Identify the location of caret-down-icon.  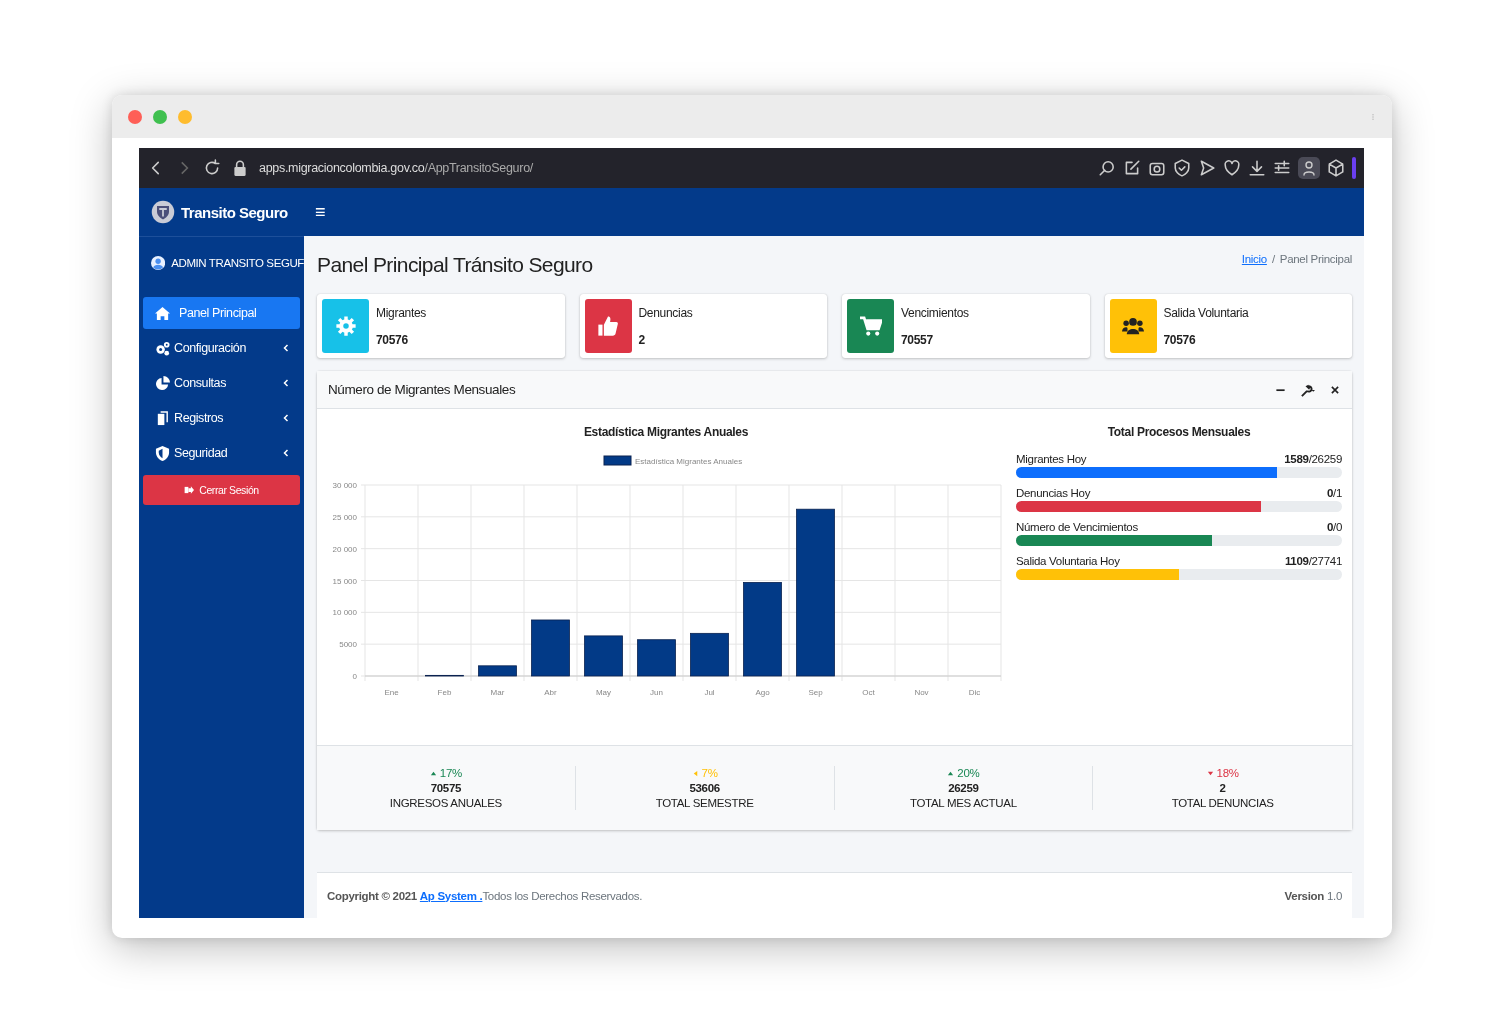
(1210, 773).